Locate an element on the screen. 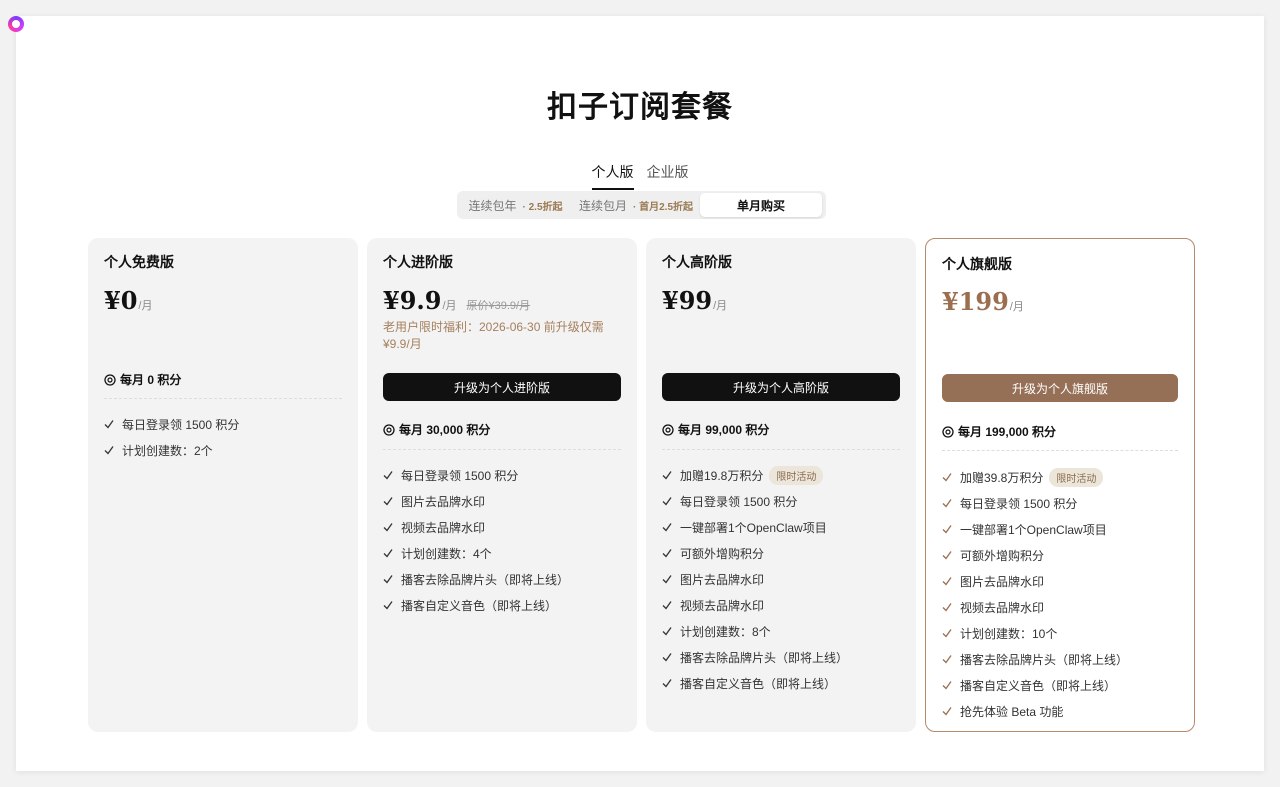 Image resolution: width=1280 pixels, height=787 pixels. billing-monthly-discount: · 首月2.5折起 is located at coordinates (663, 207).